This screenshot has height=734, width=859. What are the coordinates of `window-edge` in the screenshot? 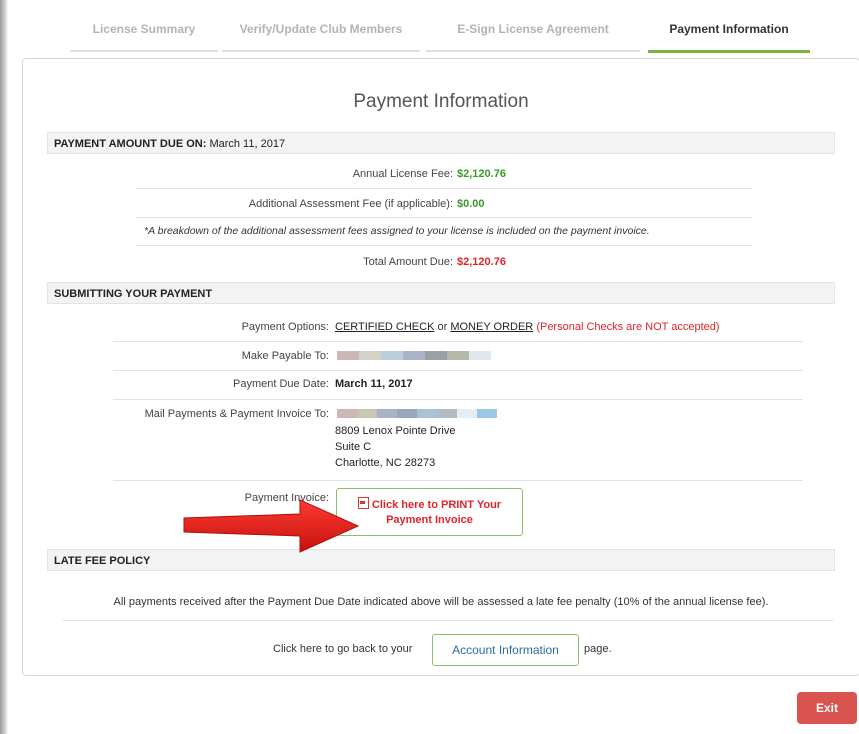 It's located at (4, 367).